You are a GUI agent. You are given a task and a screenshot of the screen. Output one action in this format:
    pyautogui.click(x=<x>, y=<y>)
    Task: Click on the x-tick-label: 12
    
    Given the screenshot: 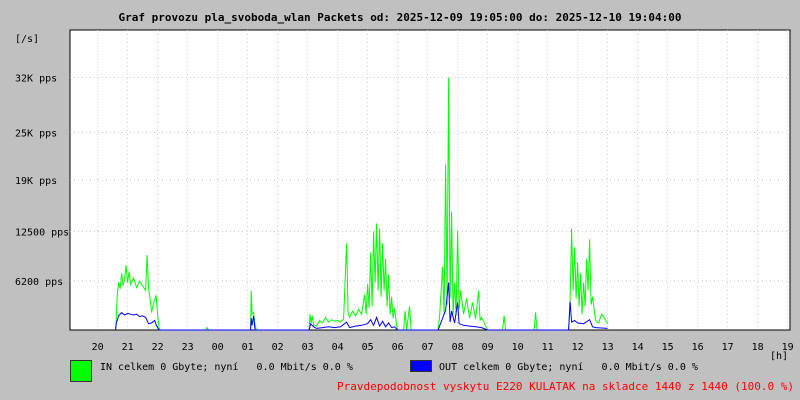 What is the action you would take?
    pyautogui.click(x=578, y=347)
    